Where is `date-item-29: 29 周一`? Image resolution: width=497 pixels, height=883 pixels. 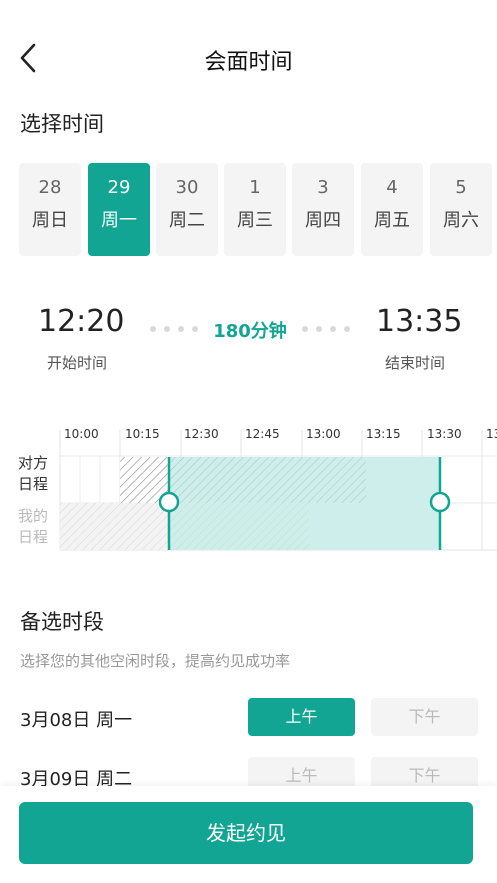
date-item-29: 29 周一 is located at coordinates (119, 209).